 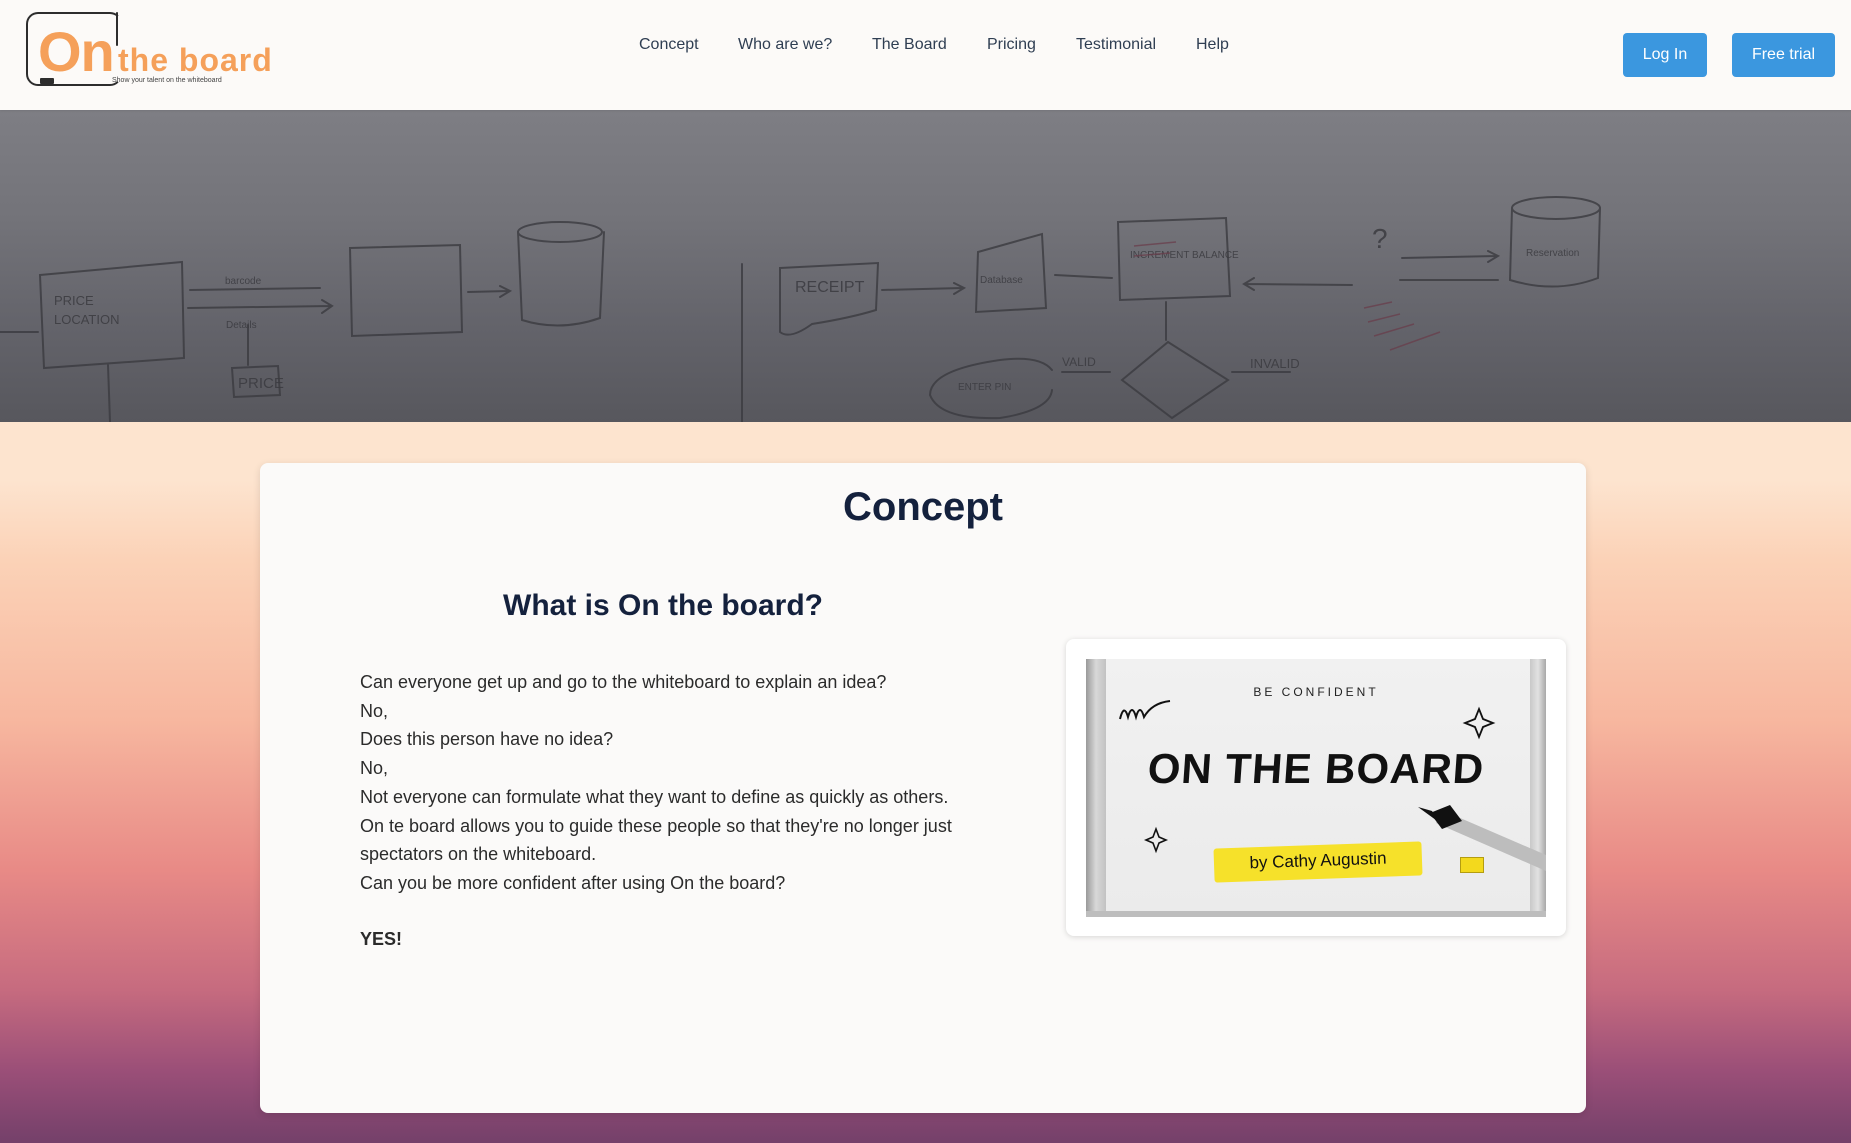 I want to click on sketch-word-price-2: PRICE, so click(x=261, y=383).